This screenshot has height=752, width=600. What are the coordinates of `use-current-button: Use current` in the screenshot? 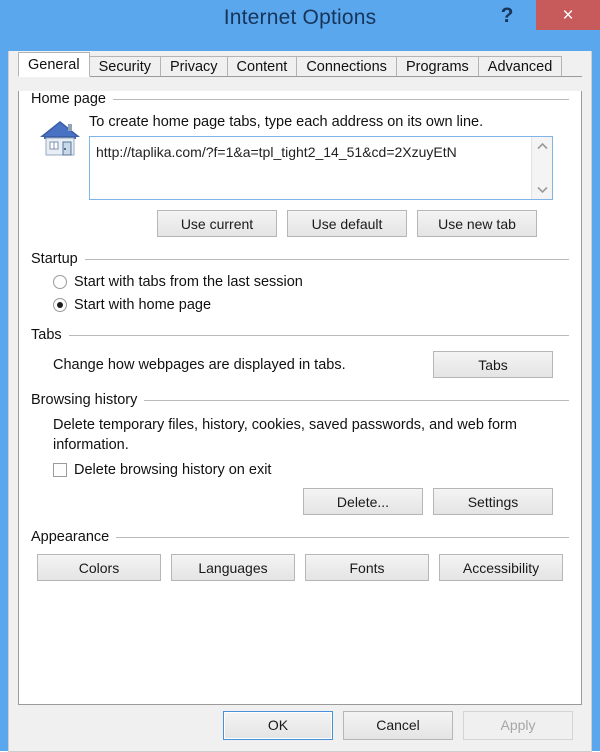 It's located at (217, 223).